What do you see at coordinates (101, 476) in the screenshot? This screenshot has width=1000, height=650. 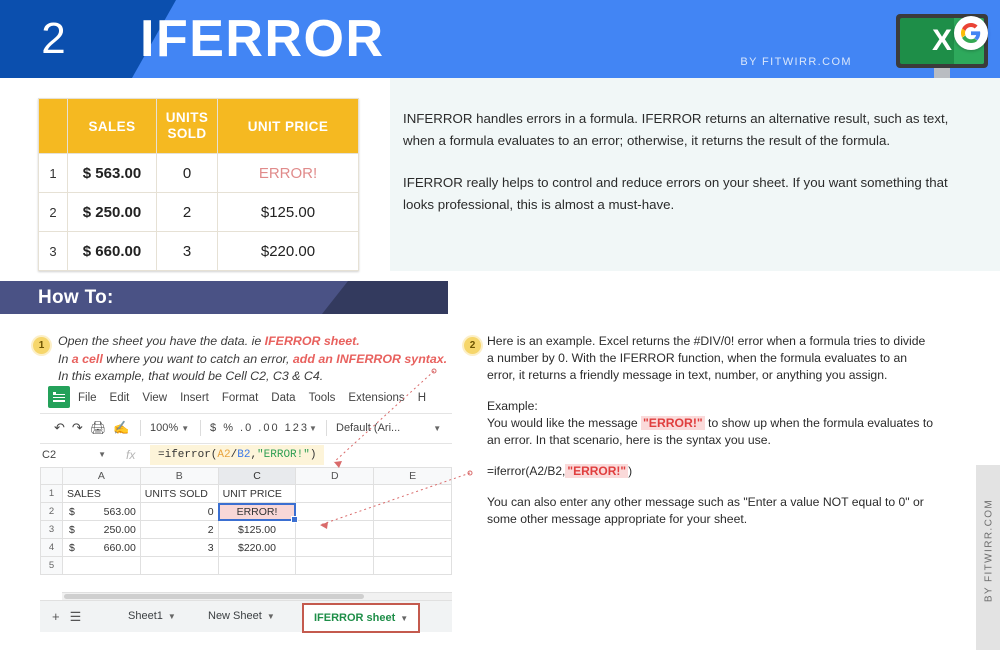 I see `grid-column-a: A` at bounding box center [101, 476].